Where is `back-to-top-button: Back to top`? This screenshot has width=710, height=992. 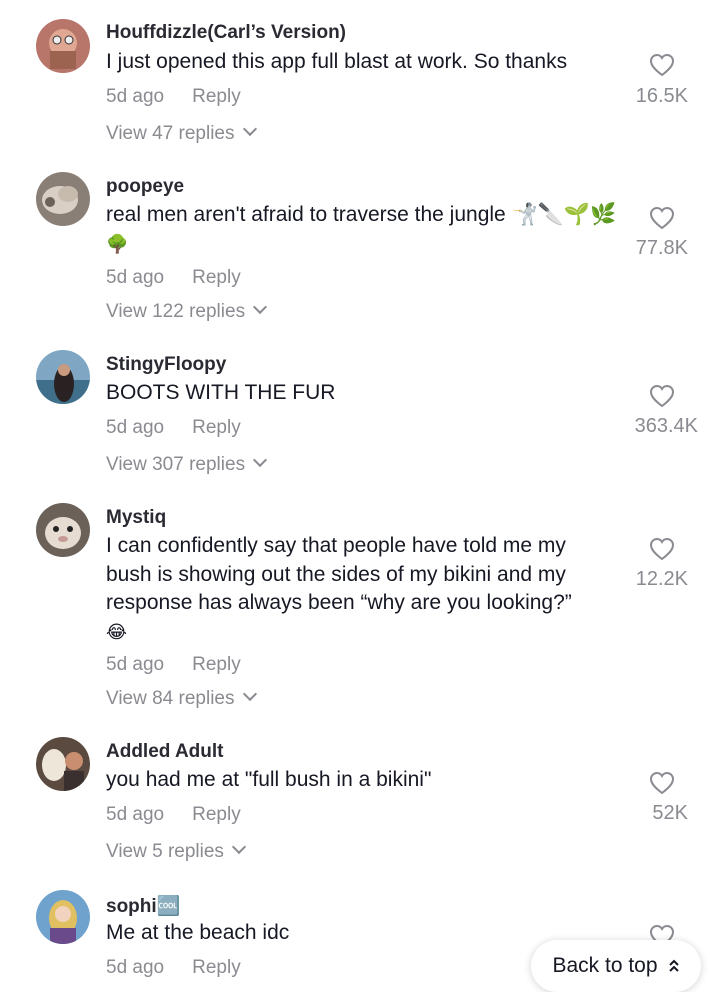 back-to-top-button: Back to top is located at coordinates (616, 966).